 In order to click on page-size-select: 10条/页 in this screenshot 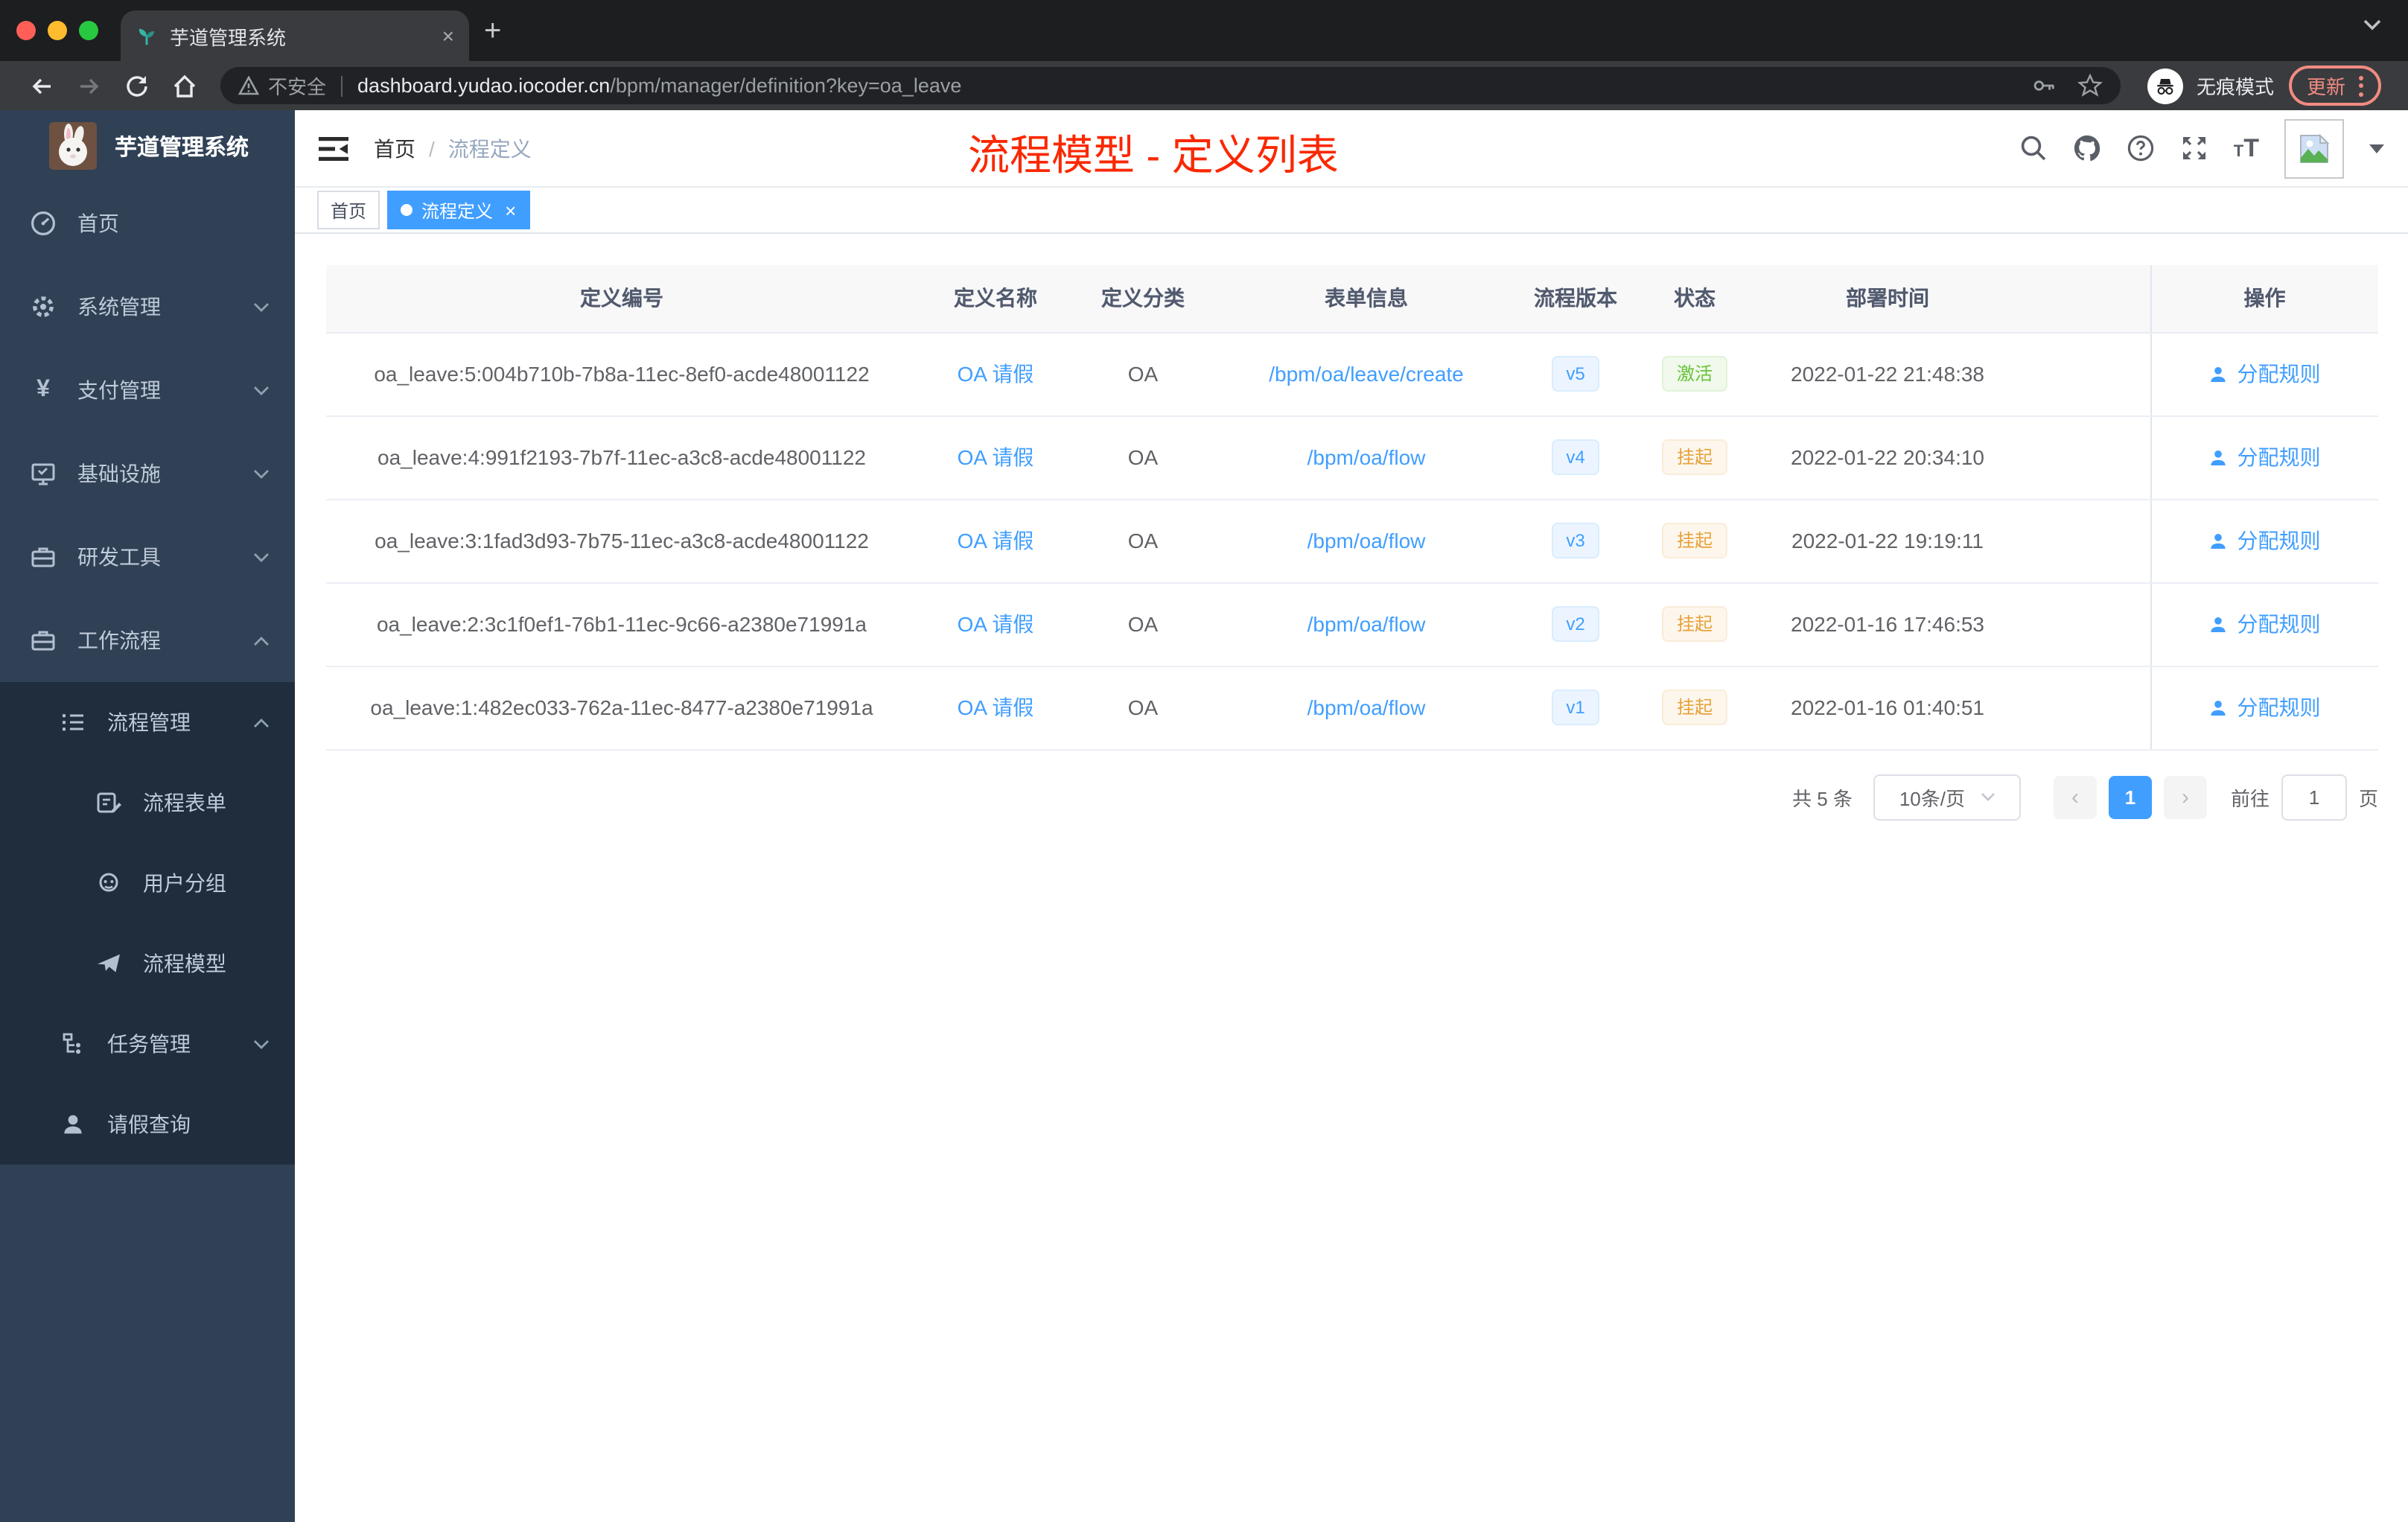, I will do `click(1947, 797)`.